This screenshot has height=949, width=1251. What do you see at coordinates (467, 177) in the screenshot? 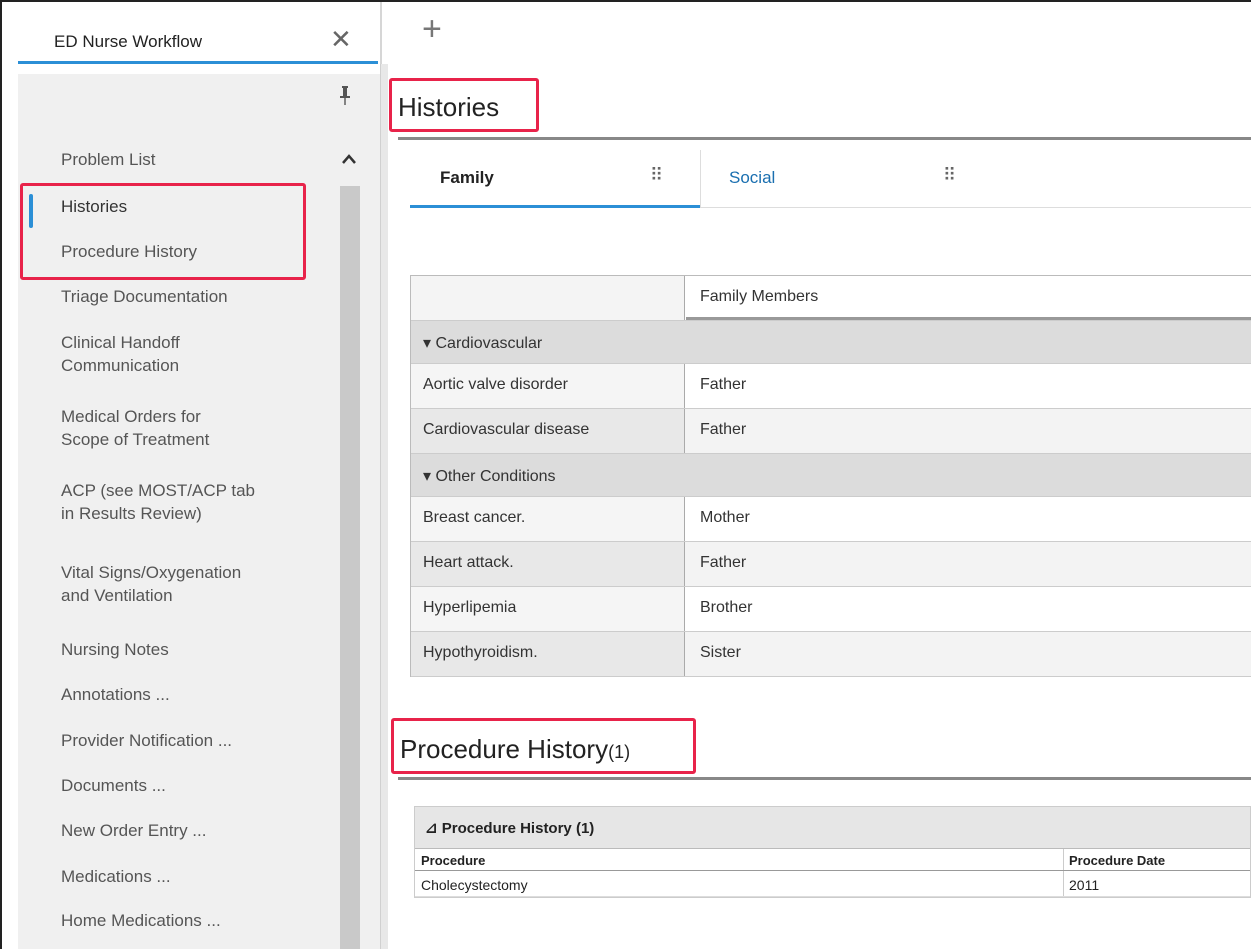
I see `tab-family-label: Family` at bounding box center [467, 177].